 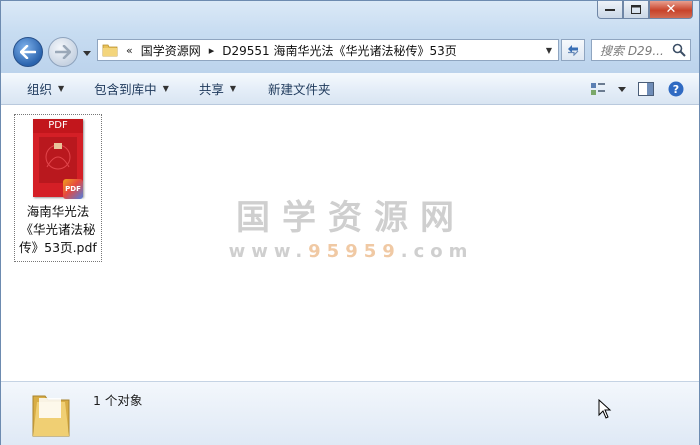 I want to click on change-view-button, so click(x=598, y=89).